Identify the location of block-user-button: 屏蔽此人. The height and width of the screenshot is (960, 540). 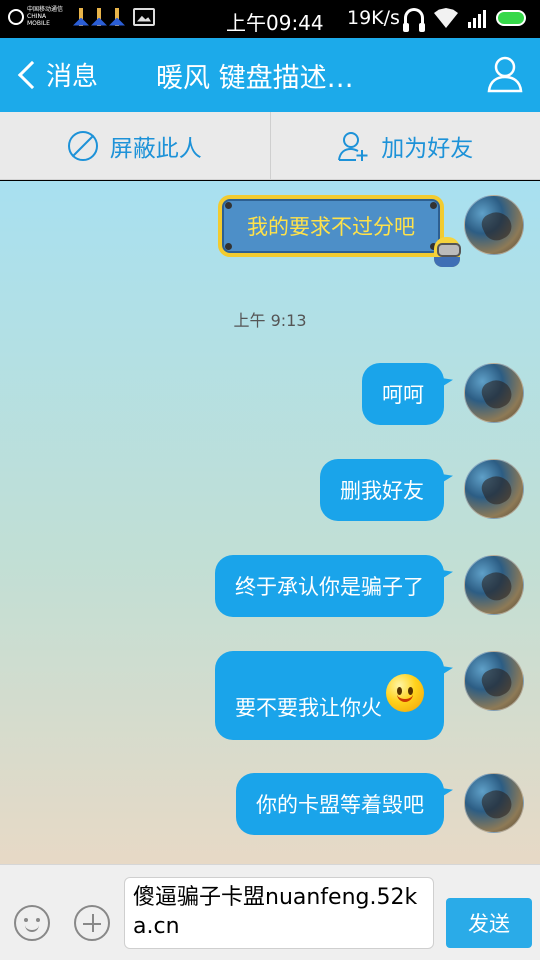
(135, 145).